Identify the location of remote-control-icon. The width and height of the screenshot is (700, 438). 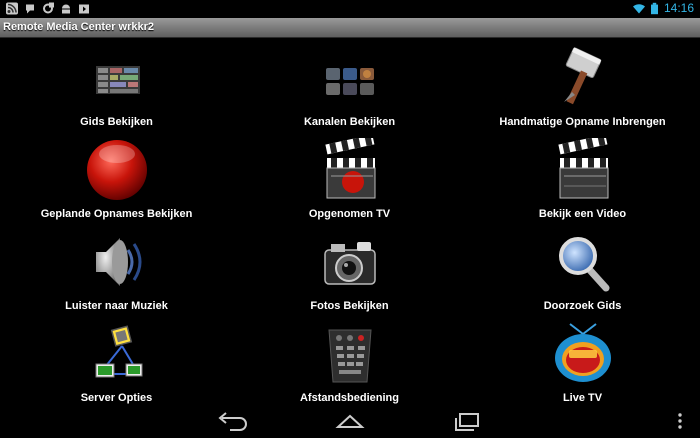
(349, 356).